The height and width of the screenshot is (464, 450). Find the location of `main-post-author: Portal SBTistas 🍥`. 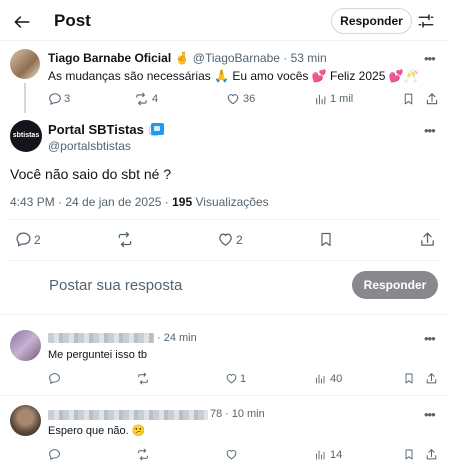

main-post-author: Portal SBTistas 🍥 is located at coordinates (104, 130).